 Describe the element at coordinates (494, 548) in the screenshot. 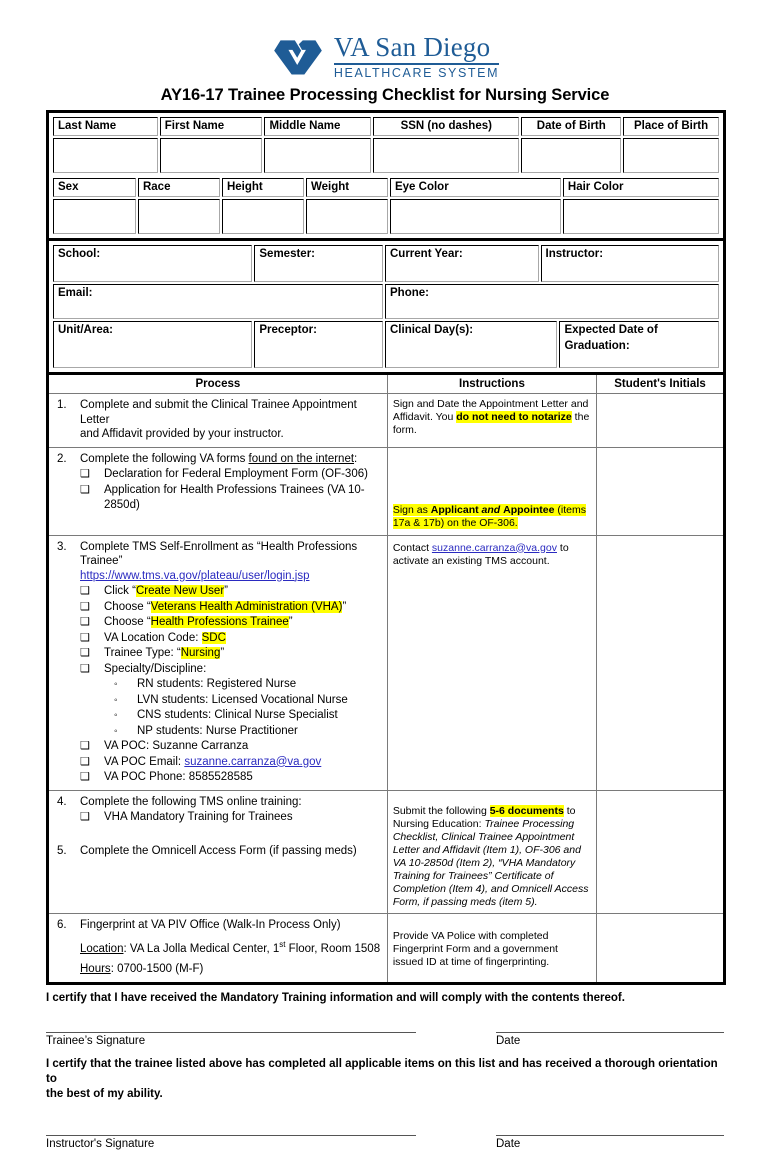

I see `instr3-email-link: suzanne.carranza@va.gov` at that location.